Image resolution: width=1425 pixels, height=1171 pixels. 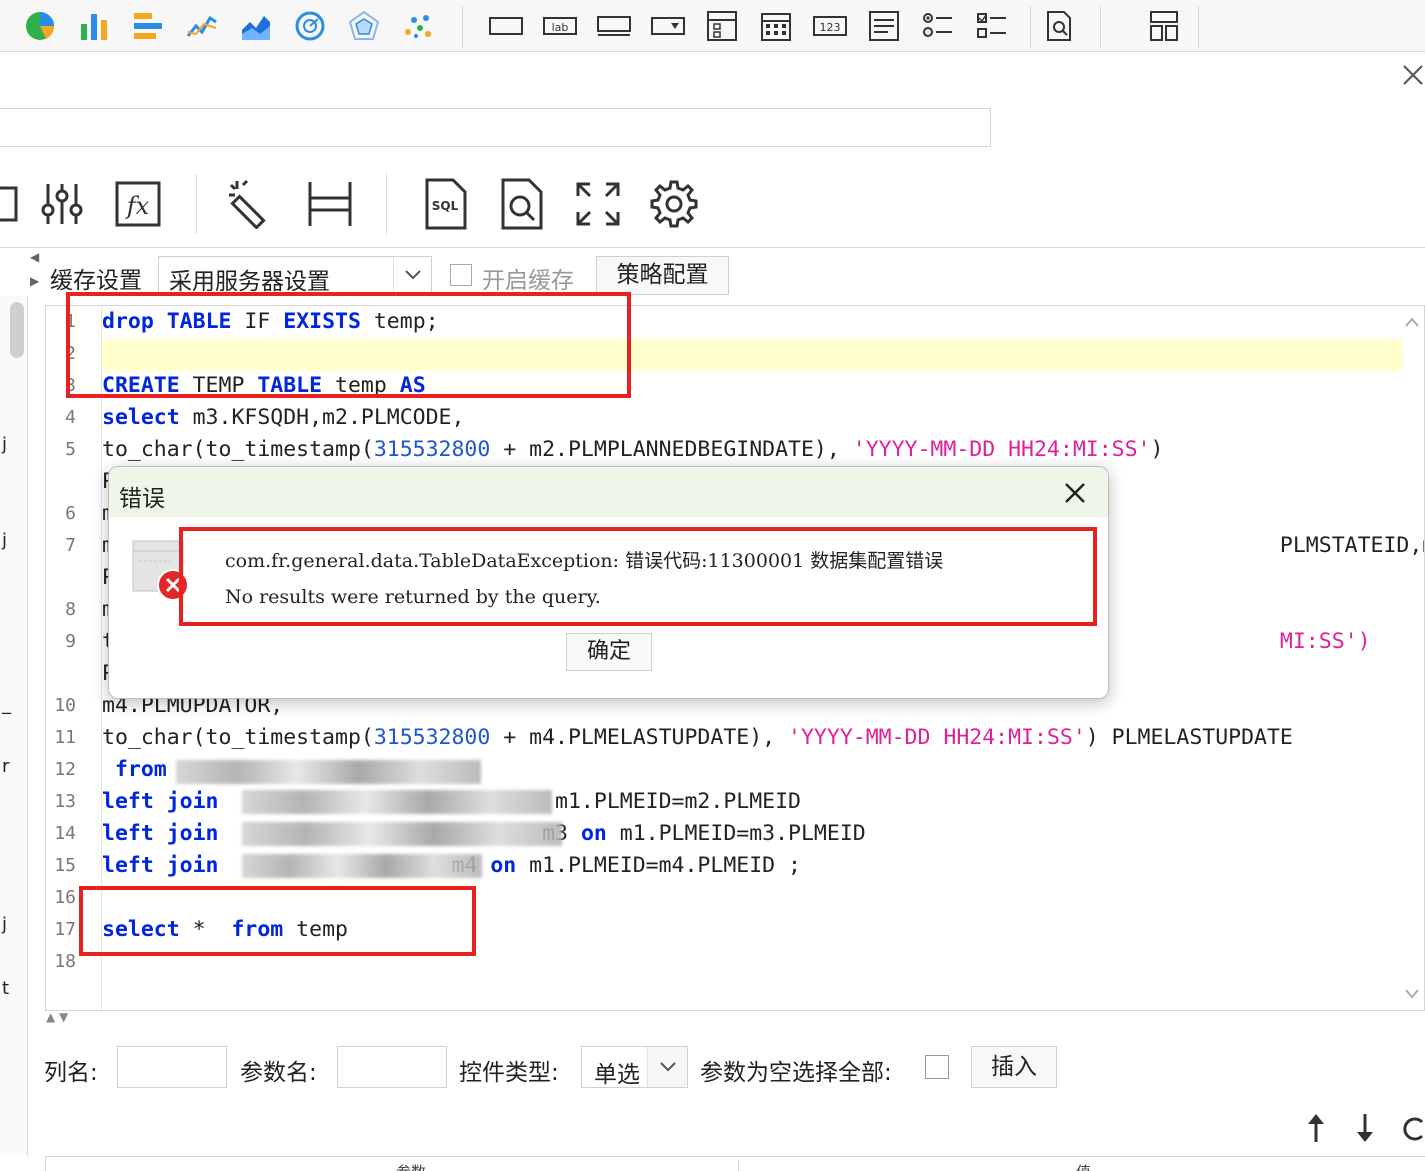 What do you see at coordinates (938, 26) in the screenshot?
I see `radio-group-icon` at bounding box center [938, 26].